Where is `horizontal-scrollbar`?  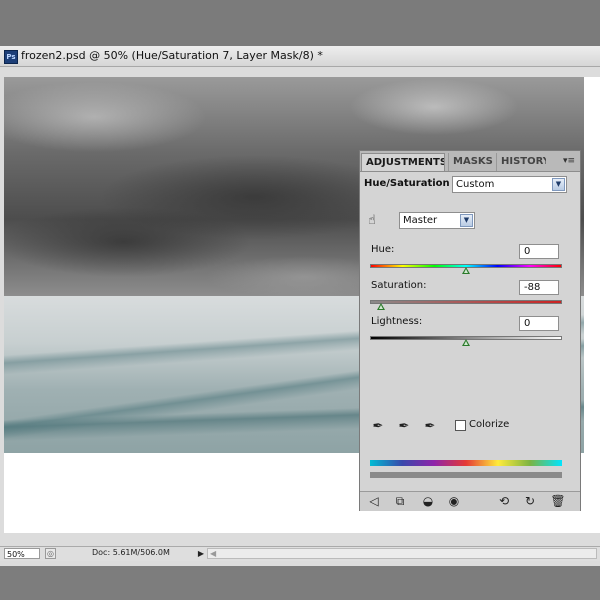 horizontal-scrollbar is located at coordinates (402, 553).